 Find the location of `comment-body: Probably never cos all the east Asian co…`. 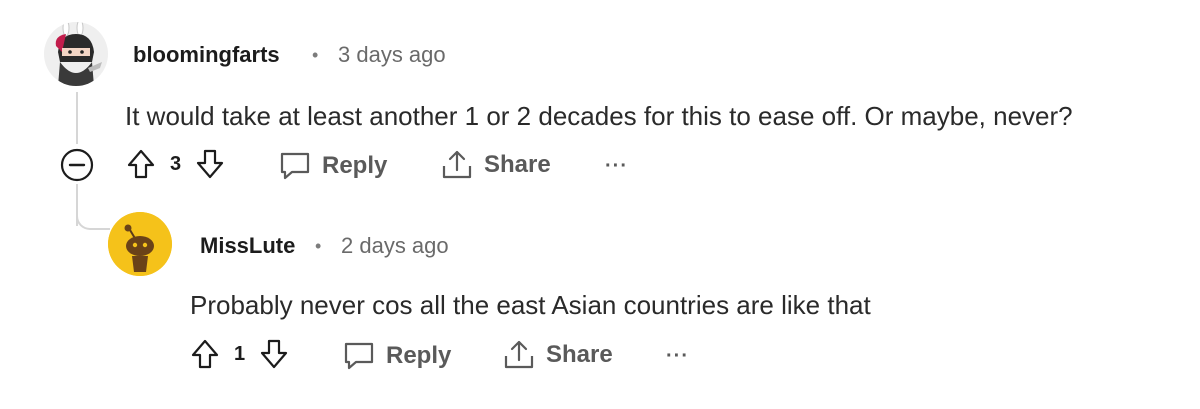

comment-body: Probably never cos all the east Asian co… is located at coordinates (530, 305).